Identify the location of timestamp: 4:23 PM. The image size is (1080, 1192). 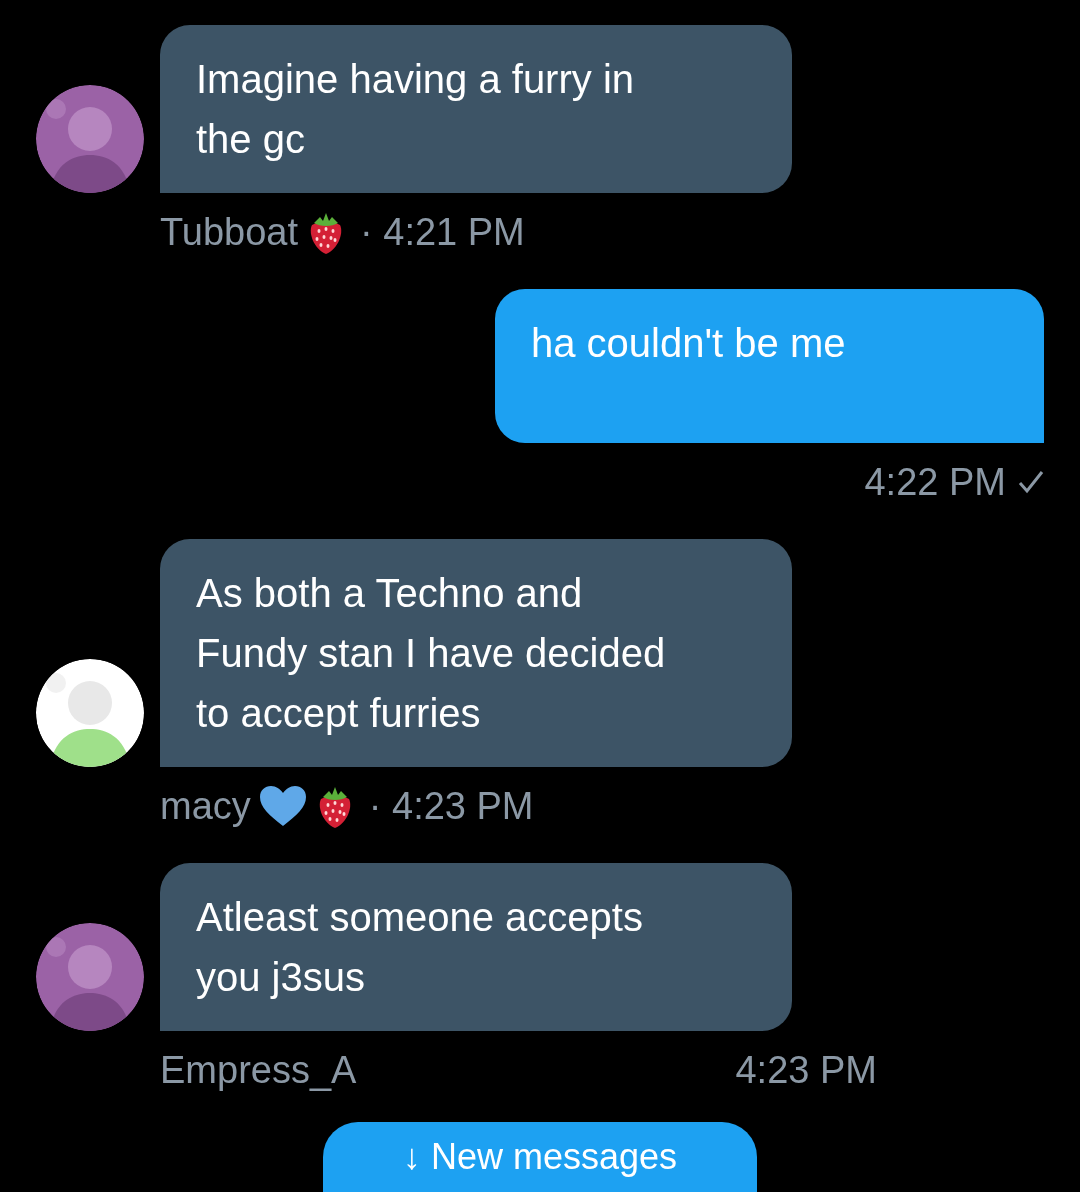
(806, 1070).